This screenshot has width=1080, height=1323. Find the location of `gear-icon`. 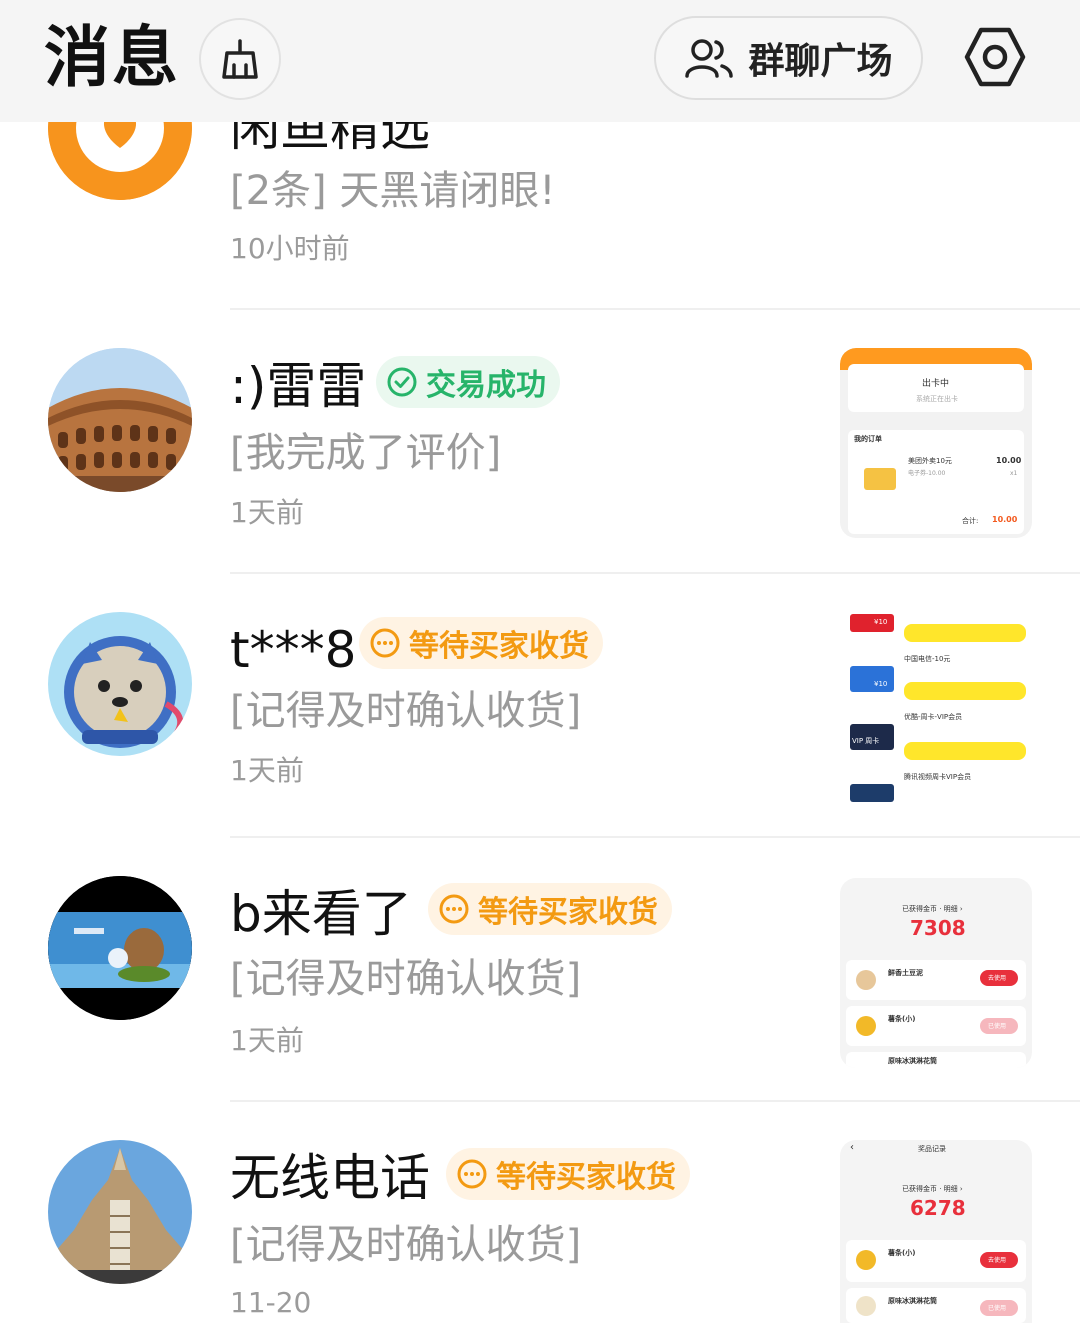

gear-icon is located at coordinates (995, 57).